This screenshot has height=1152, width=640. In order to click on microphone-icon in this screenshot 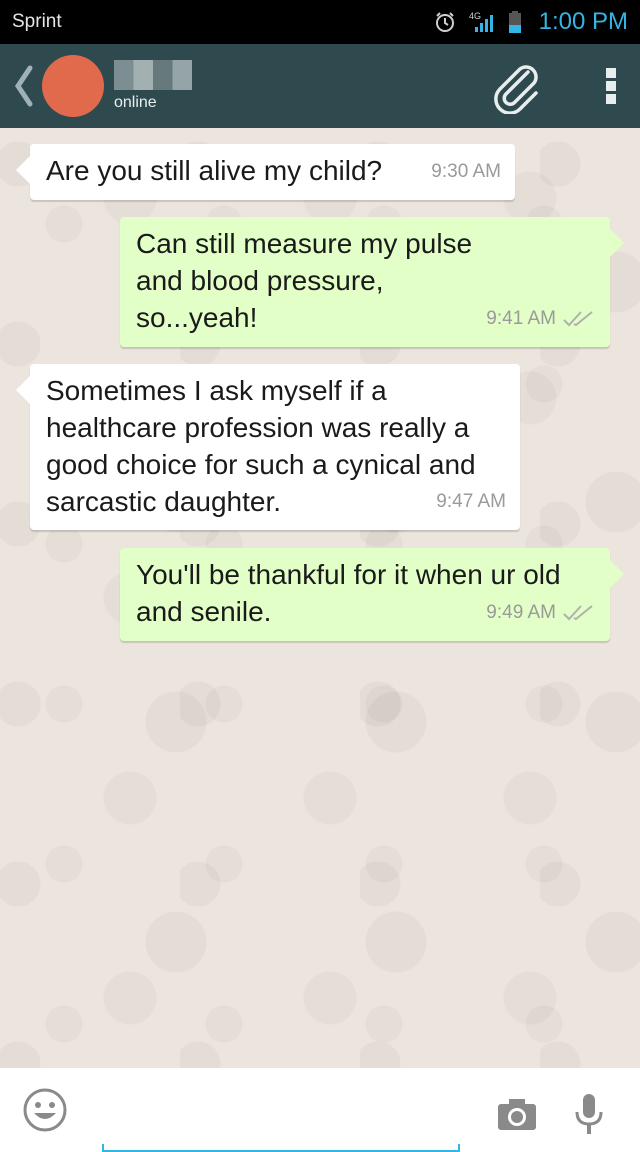, I will do `click(589, 1114)`.